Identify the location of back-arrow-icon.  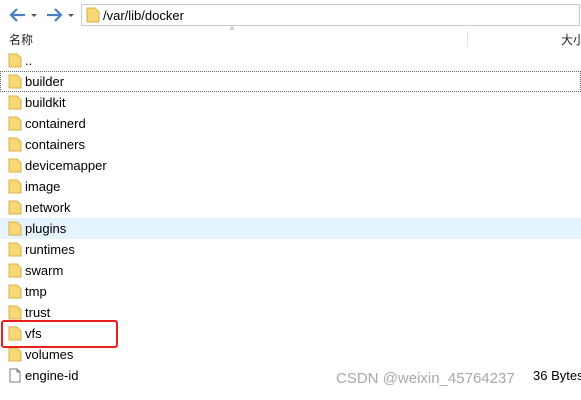
(17, 15).